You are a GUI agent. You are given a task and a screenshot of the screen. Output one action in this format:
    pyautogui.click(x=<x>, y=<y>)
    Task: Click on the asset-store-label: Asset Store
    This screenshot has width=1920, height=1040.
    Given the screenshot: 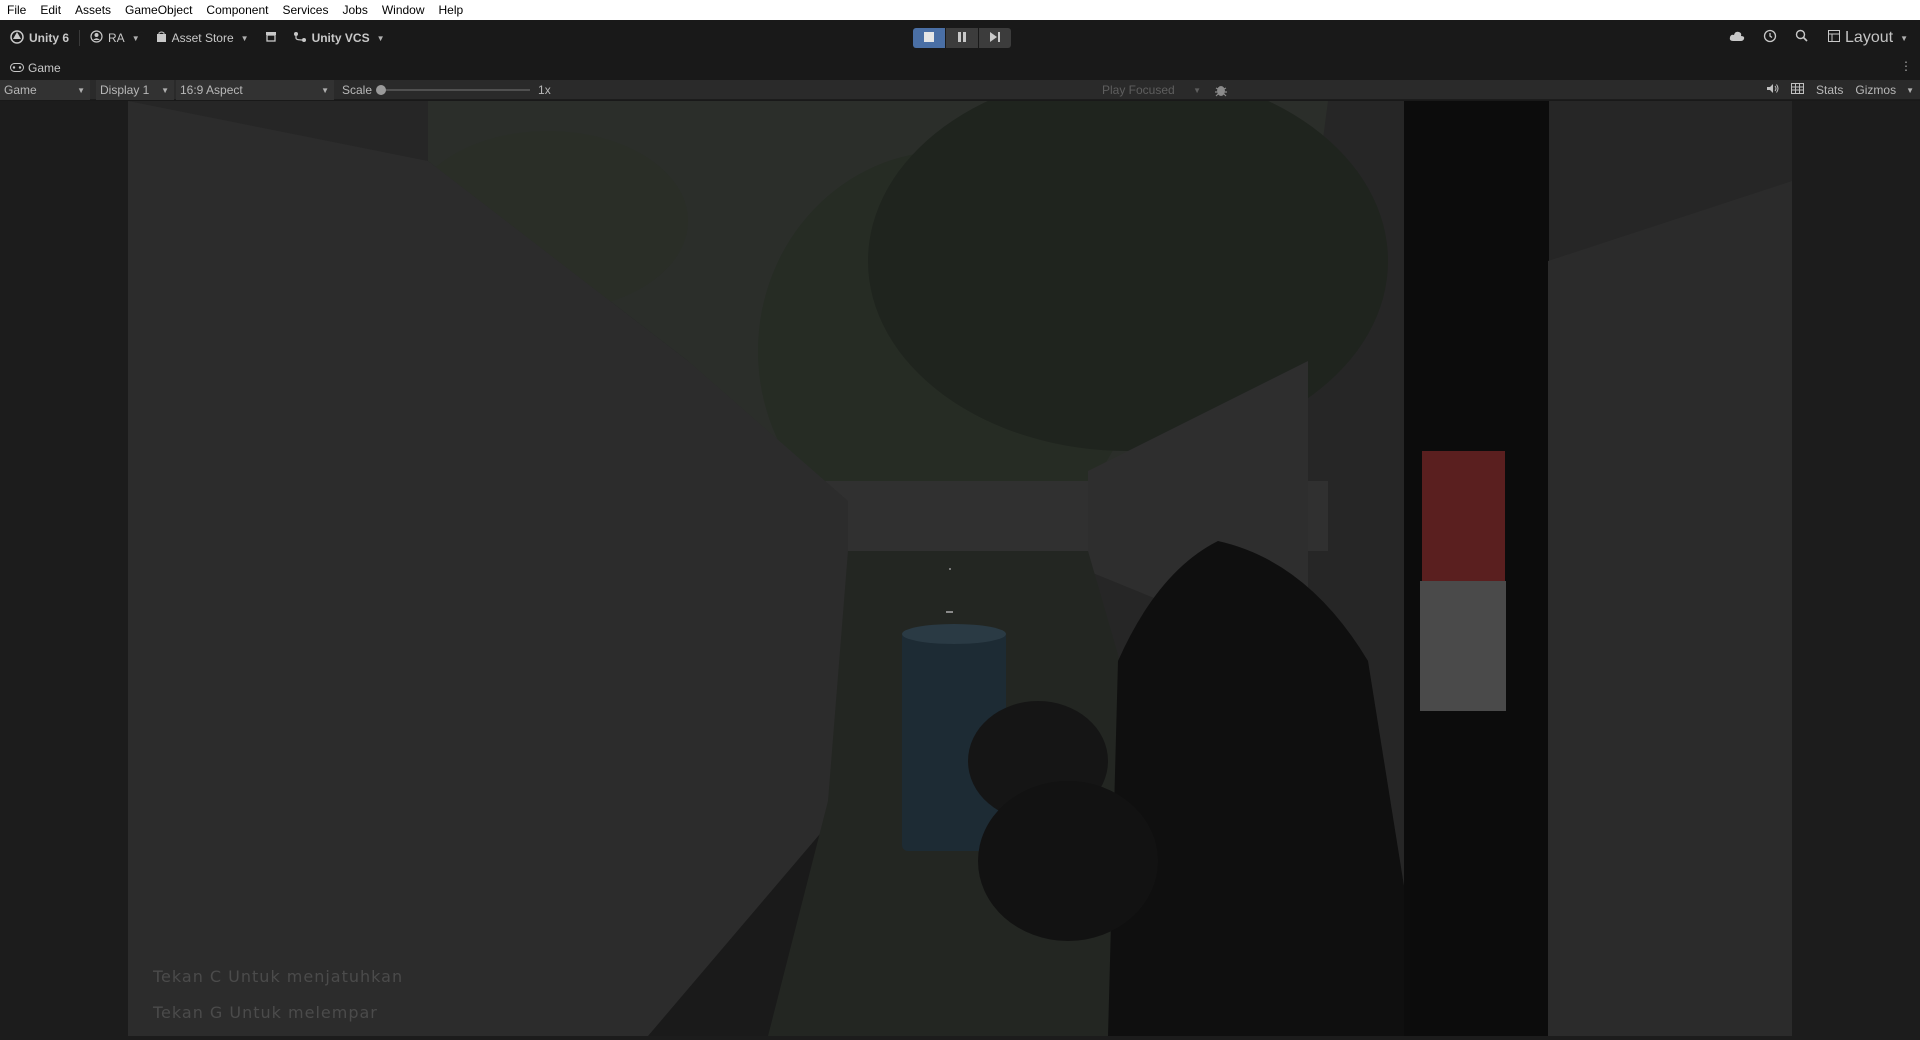 What is the action you would take?
    pyautogui.click(x=202, y=38)
    